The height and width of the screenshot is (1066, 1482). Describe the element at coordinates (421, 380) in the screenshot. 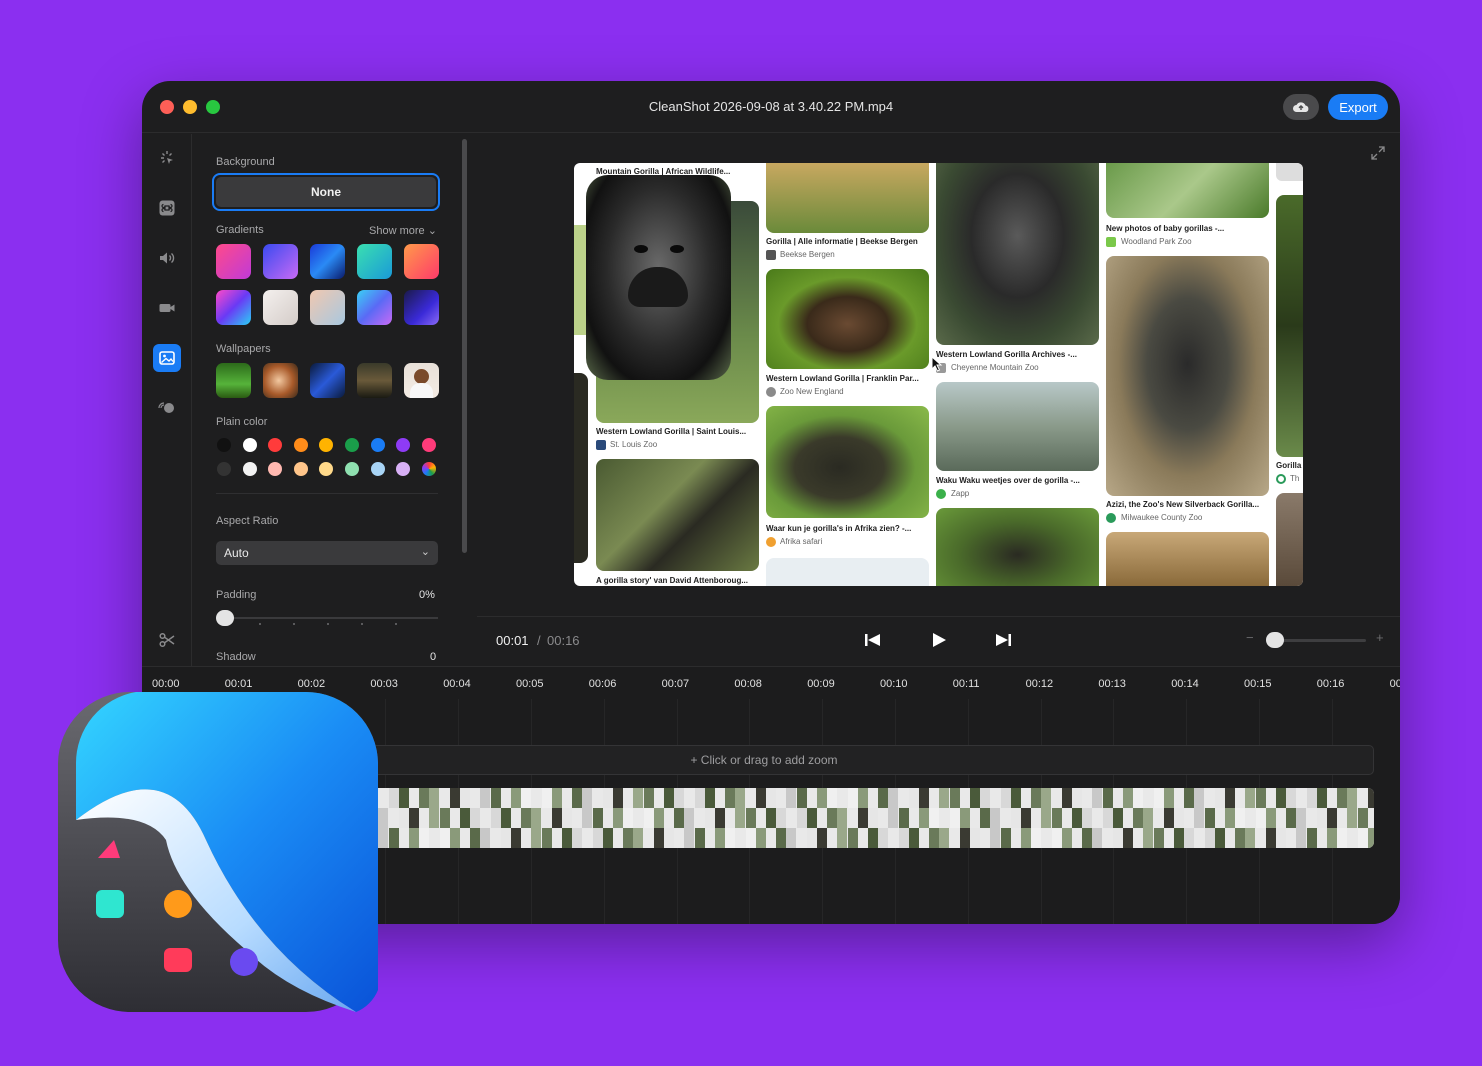

I see `wallpaper-portrait` at that location.